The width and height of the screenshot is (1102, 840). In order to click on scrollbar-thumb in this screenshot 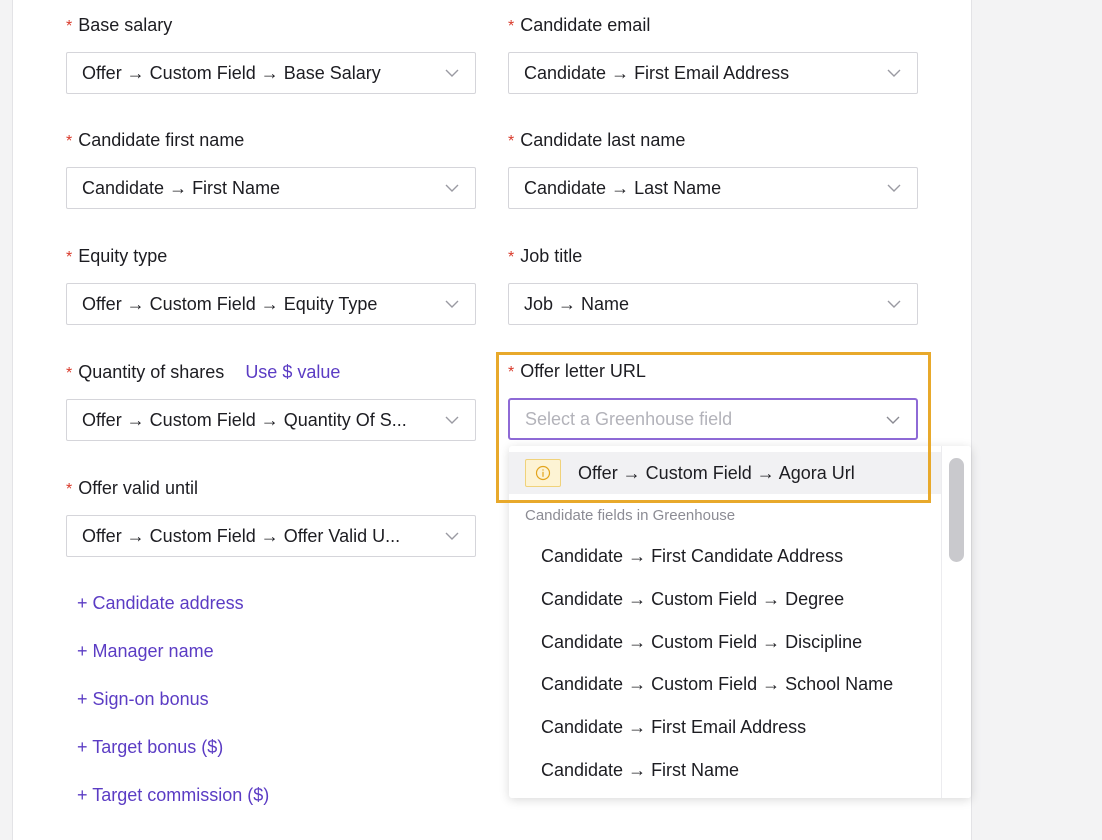, I will do `click(956, 510)`.